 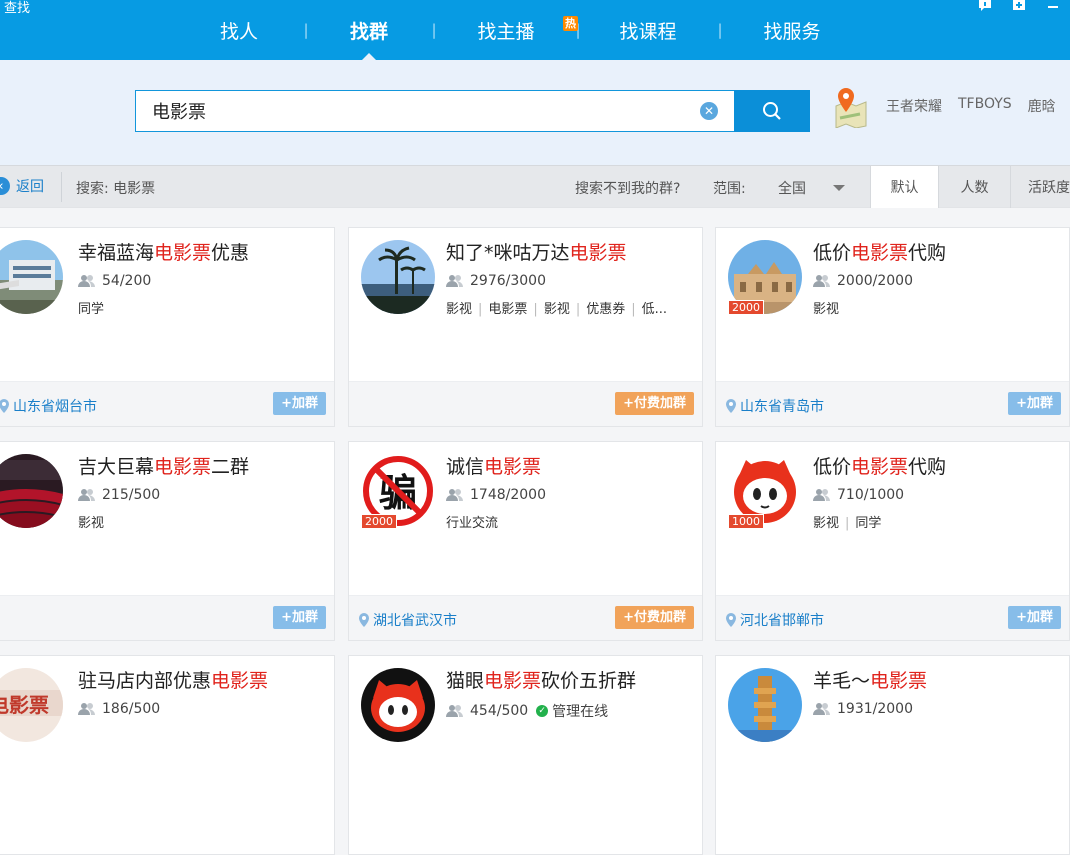 I want to click on hot-word: 鹿晗, so click(x=1042, y=106).